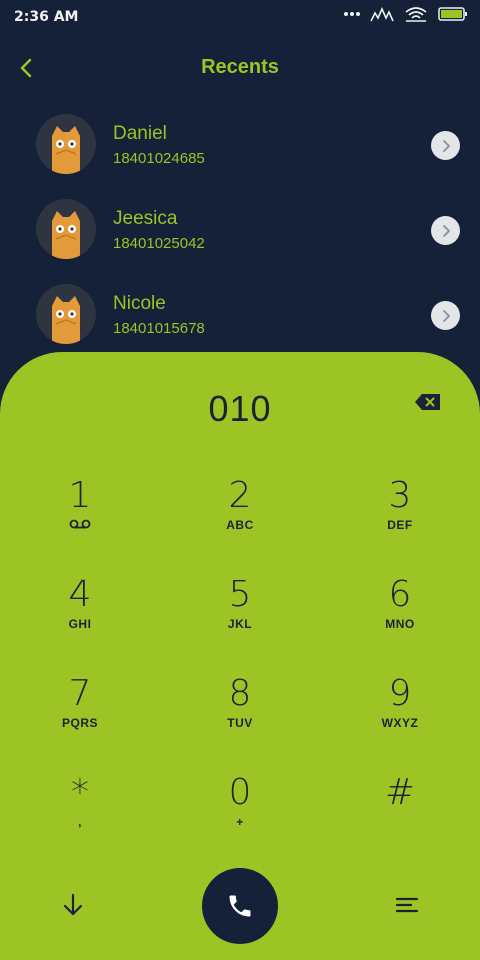 The width and height of the screenshot is (480, 960). What do you see at coordinates (80, 495) in the screenshot?
I see `key-digit: 1` at bounding box center [80, 495].